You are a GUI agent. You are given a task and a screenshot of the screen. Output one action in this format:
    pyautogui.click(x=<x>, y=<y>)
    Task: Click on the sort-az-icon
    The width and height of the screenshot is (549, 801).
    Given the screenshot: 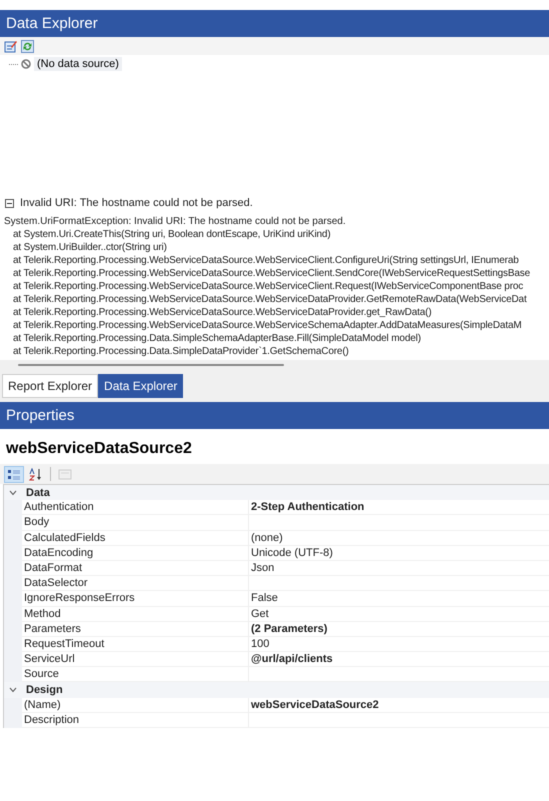 What is the action you would take?
    pyautogui.click(x=36, y=474)
    